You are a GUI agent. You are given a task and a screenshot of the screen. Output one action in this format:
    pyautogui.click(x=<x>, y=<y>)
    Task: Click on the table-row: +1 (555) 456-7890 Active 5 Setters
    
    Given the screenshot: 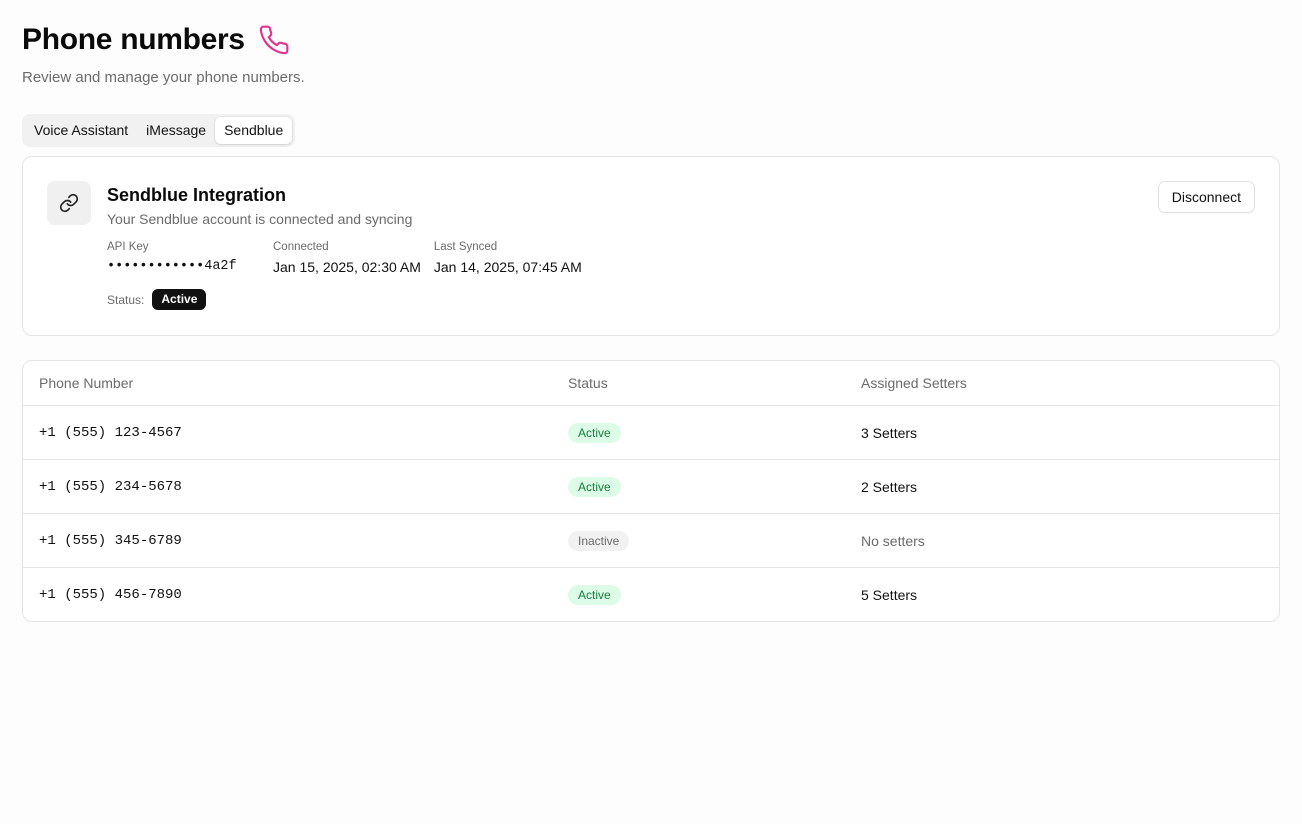 What is the action you would take?
    pyautogui.click(x=651, y=595)
    